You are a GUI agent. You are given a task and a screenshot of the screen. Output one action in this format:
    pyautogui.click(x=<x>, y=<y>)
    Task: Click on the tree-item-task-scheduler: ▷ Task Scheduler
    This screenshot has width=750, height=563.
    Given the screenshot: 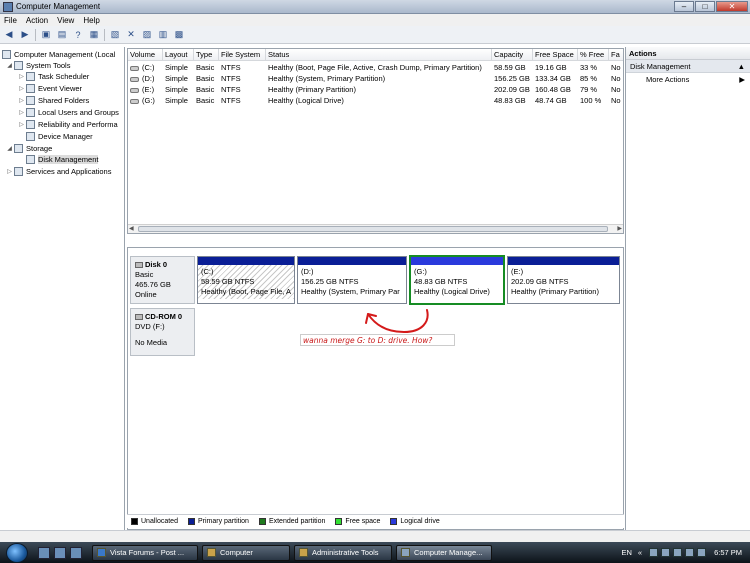 What is the action you would take?
    pyautogui.click(x=53, y=76)
    